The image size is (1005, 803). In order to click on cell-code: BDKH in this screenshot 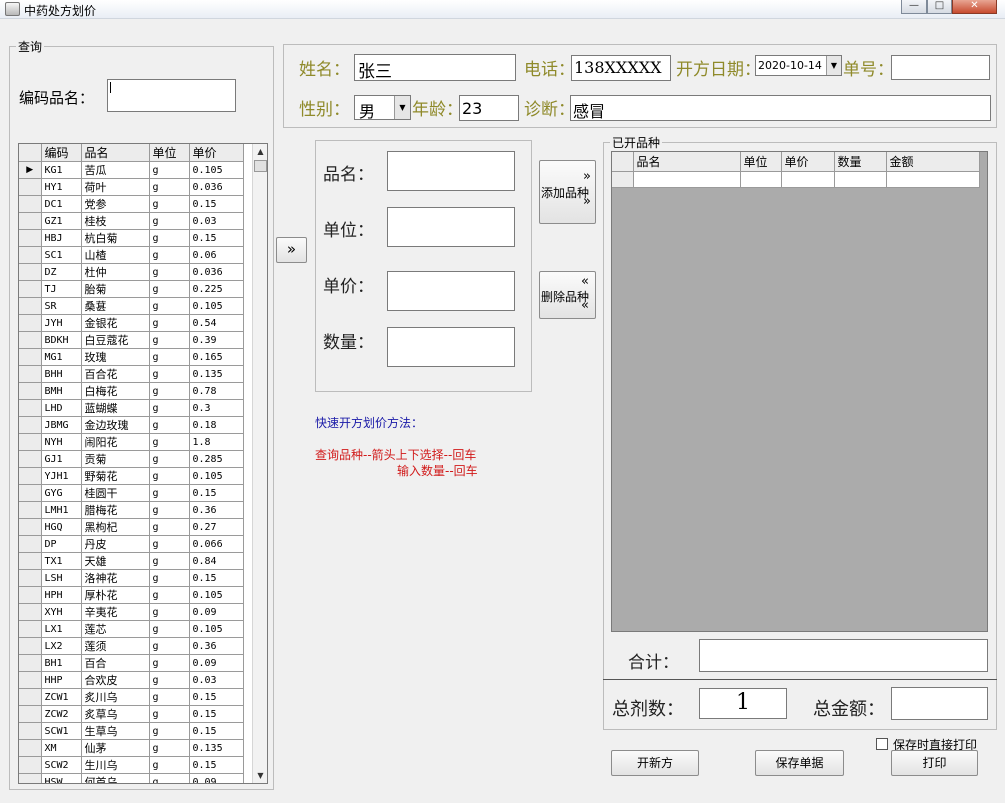, I will do `click(61, 340)`.